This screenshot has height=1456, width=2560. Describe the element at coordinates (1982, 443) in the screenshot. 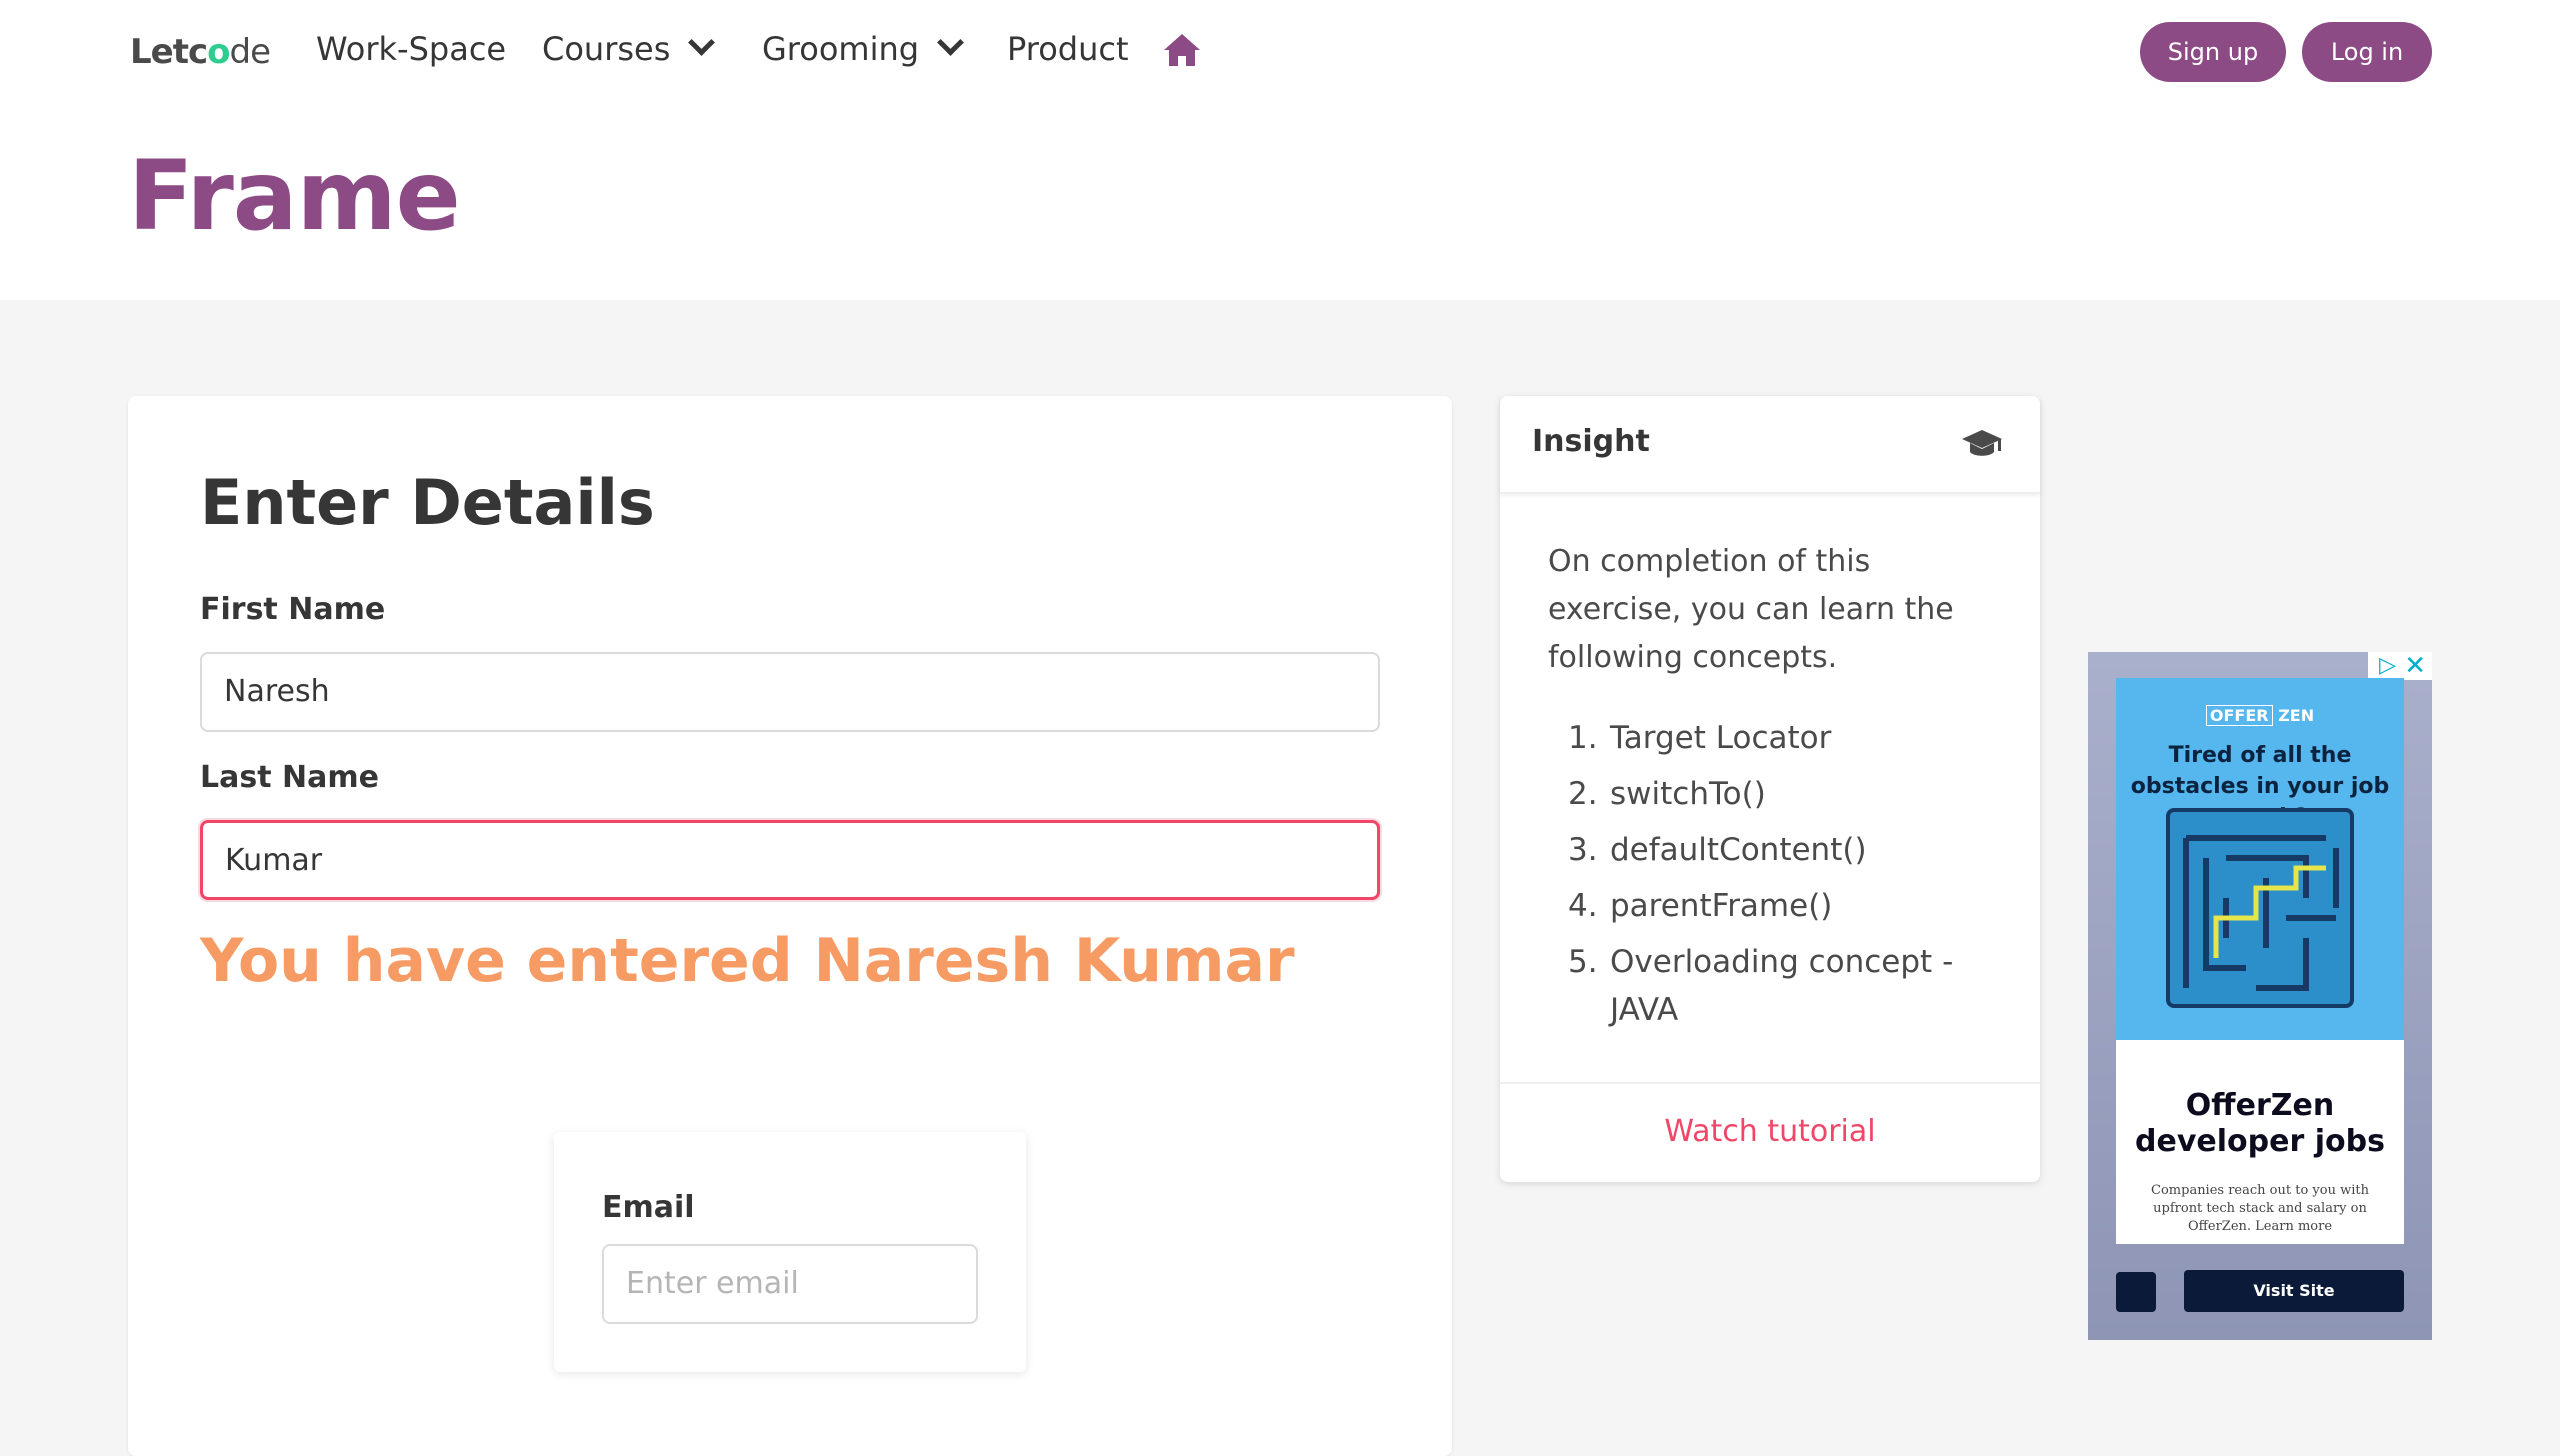

I see `graduation-cap-icon` at that location.